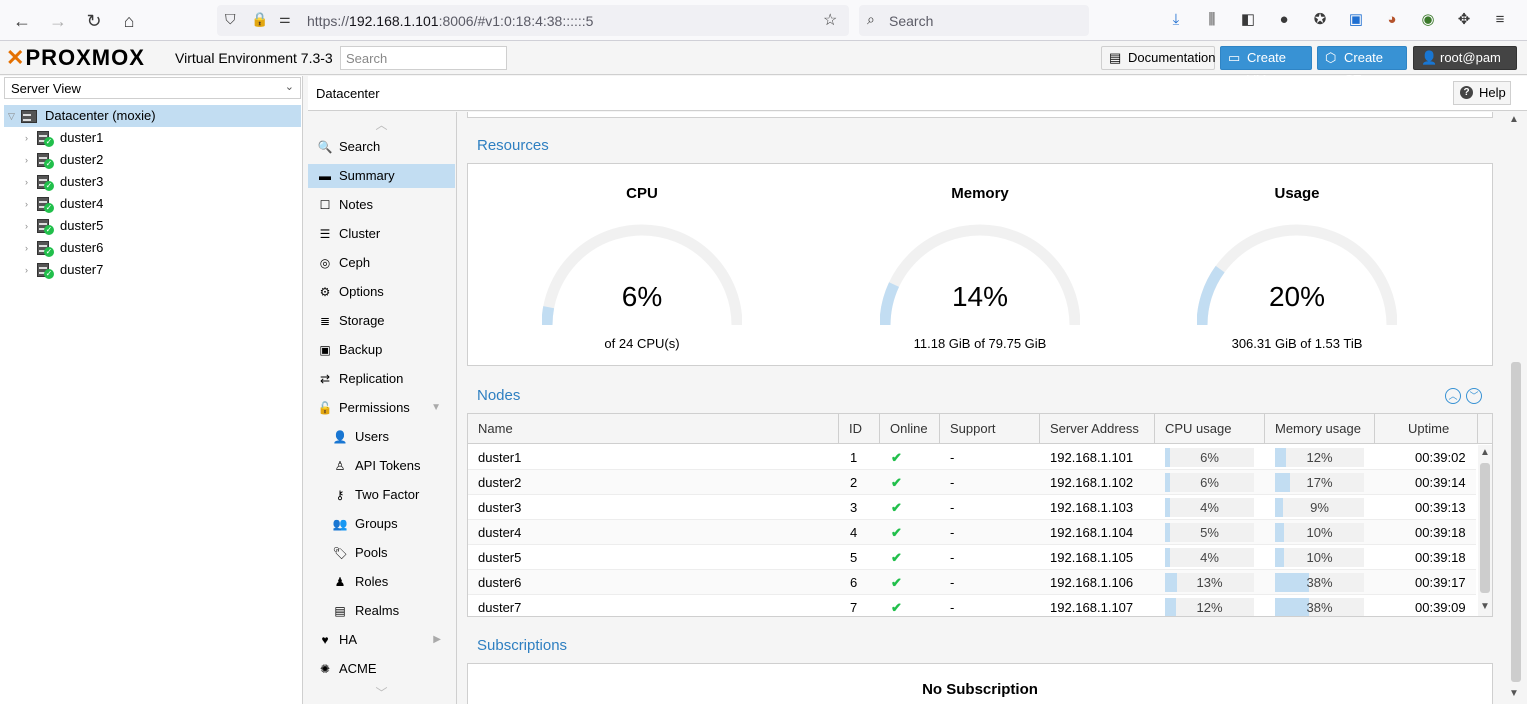 Image resolution: width=1527 pixels, height=704 pixels. I want to click on menu-item-backup: ▣ Backup, so click(381, 350).